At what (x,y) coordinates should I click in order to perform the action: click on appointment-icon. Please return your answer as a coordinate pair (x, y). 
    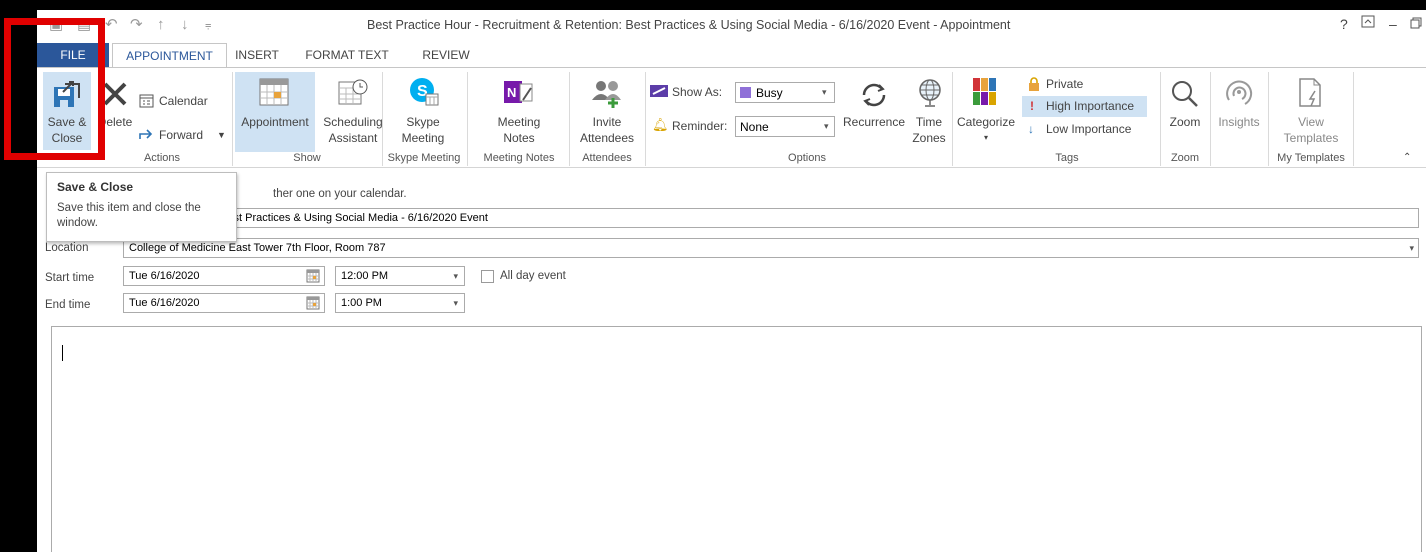
    Looking at the image, I should click on (274, 92).